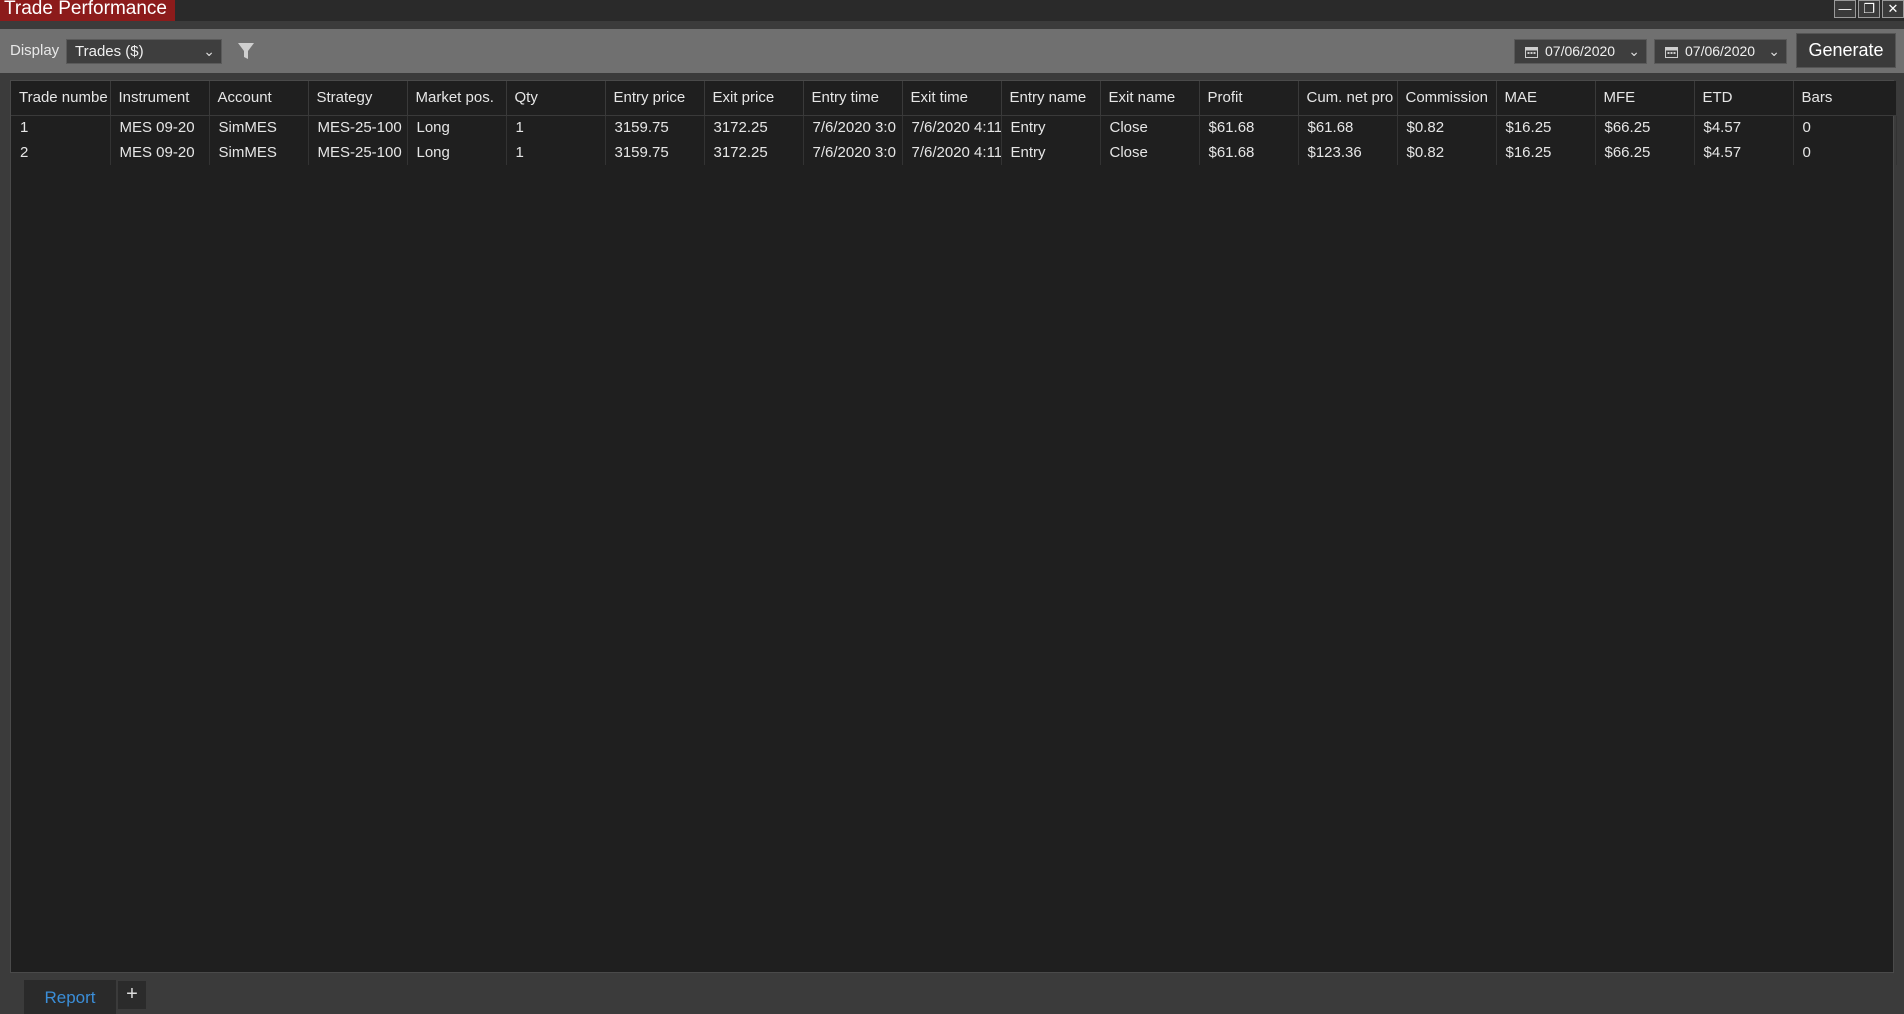 The height and width of the screenshot is (1014, 1904). Describe the element at coordinates (1645, 98) in the screenshot. I see `column-header: MFE` at that location.